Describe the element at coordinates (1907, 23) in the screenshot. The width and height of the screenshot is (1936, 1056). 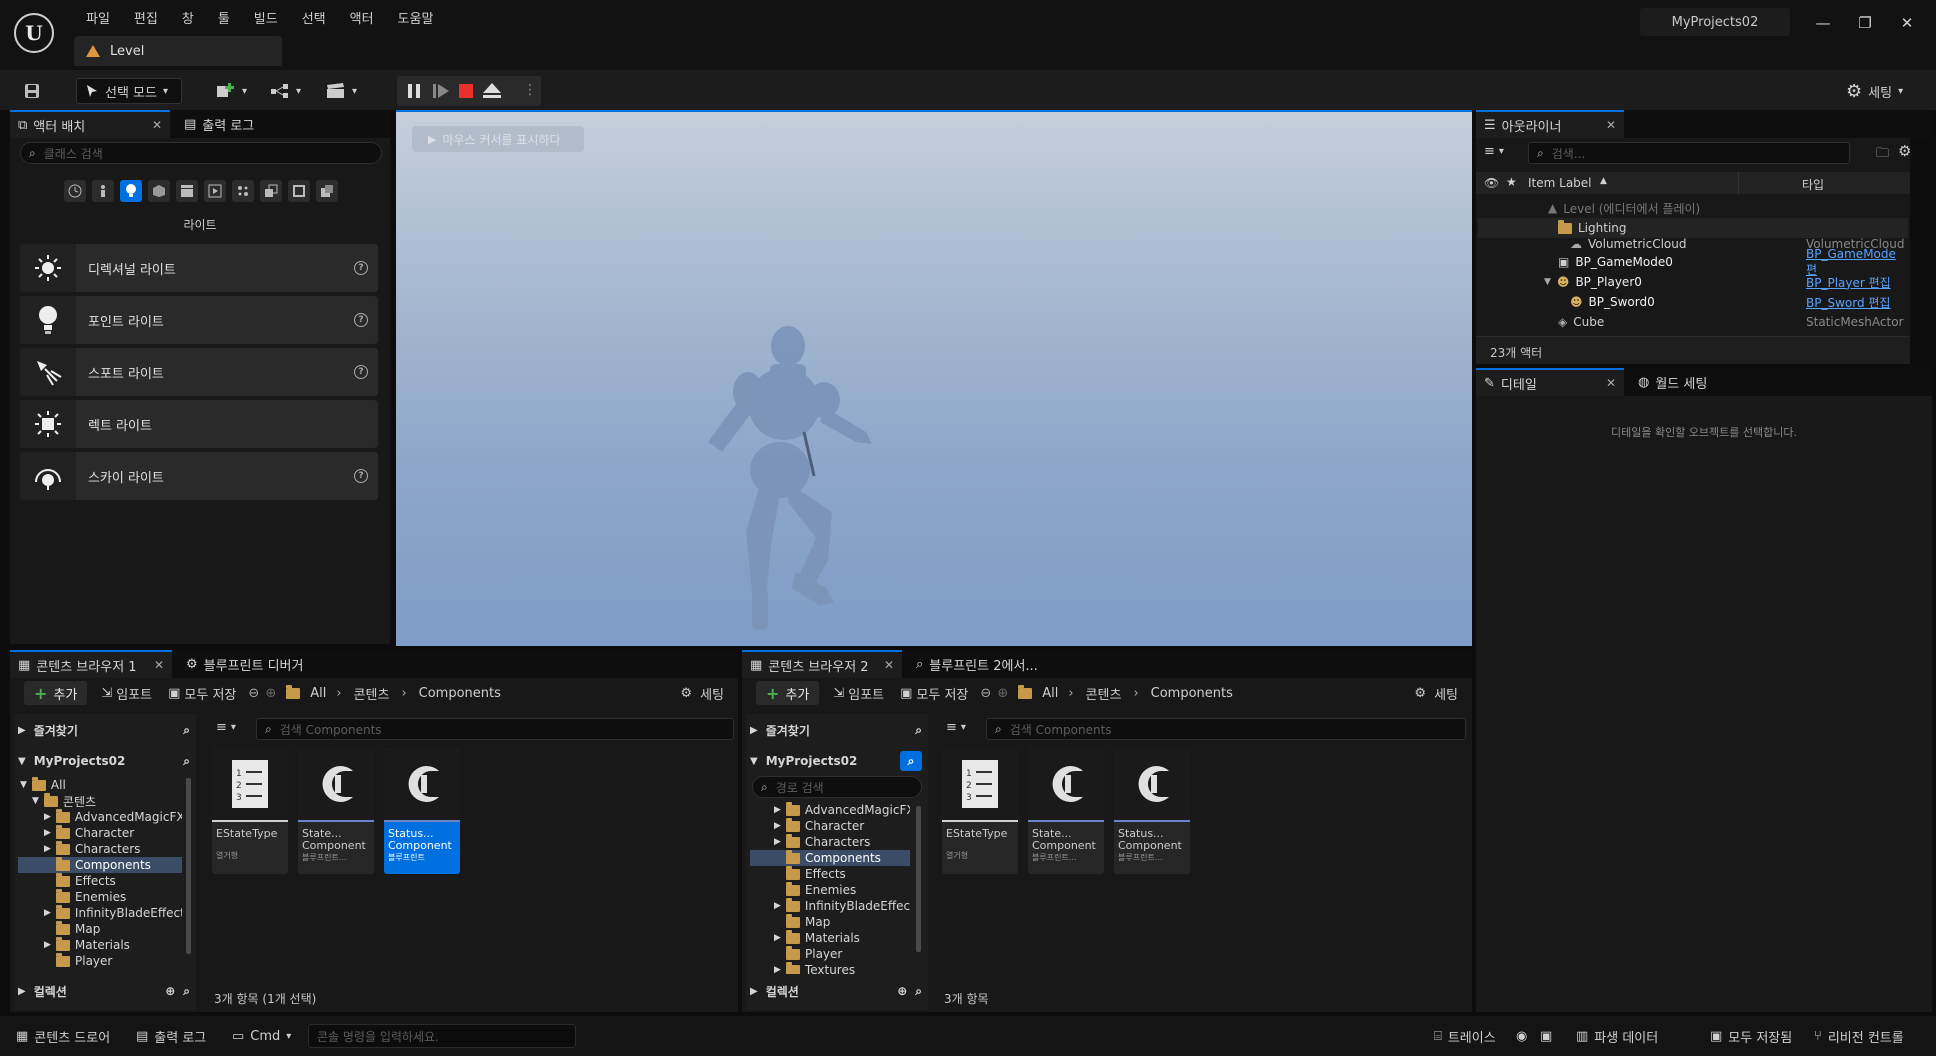
I see `close-window-icon: ✕` at that location.